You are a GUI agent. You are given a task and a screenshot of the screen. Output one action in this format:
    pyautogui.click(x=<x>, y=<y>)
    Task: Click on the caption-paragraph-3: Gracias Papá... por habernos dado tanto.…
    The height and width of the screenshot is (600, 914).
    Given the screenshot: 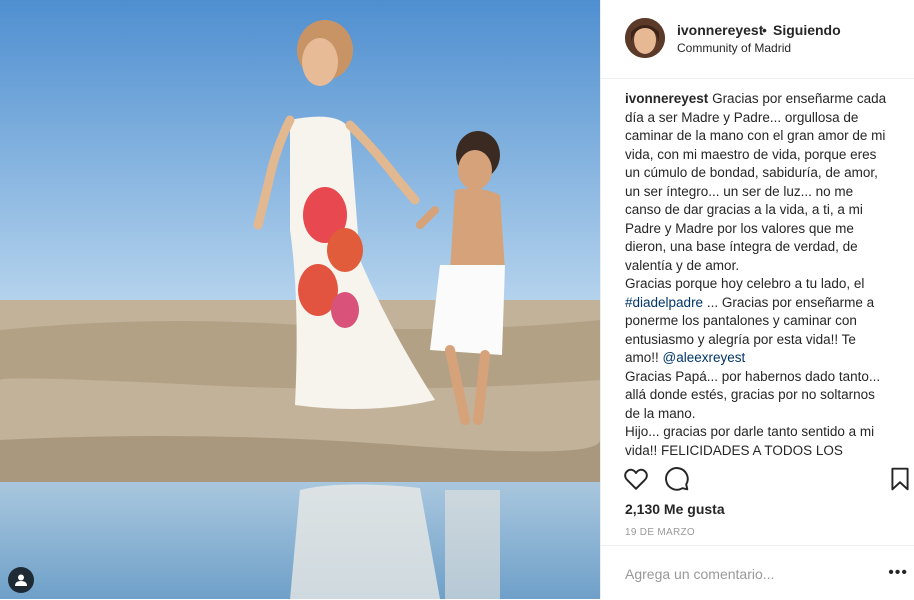 What is the action you would take?
    pyautogui.click(x=753, y=394)
    